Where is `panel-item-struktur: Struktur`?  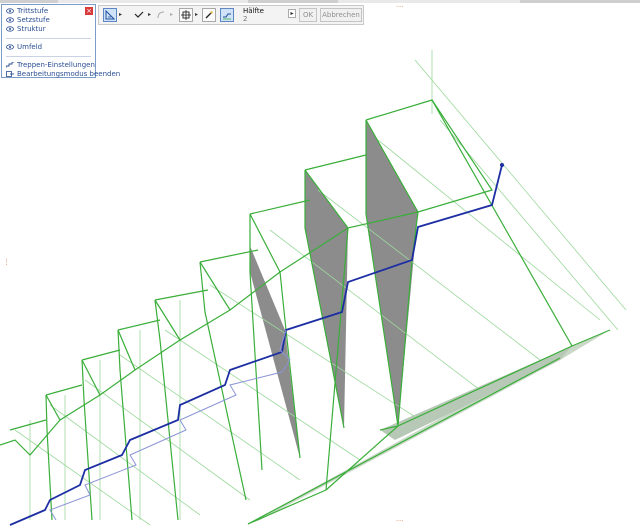 panel-item-struktur: Struktur is located at coordinates (26, 28).